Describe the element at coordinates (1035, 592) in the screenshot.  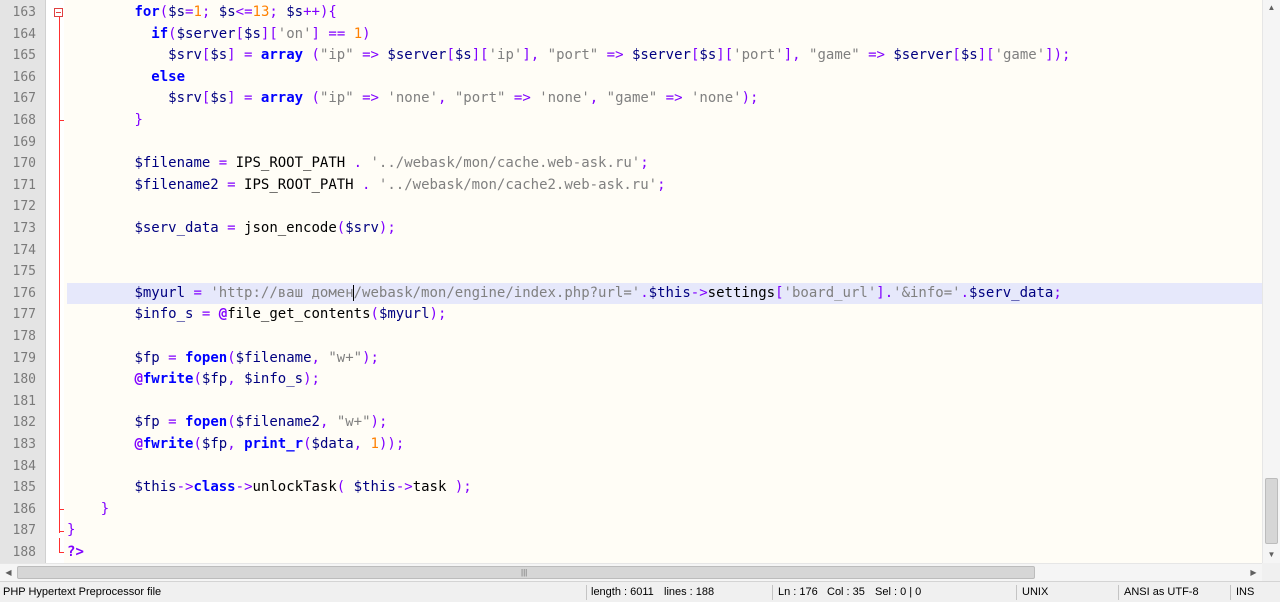
I see `status-eol: UNIX` at that location.